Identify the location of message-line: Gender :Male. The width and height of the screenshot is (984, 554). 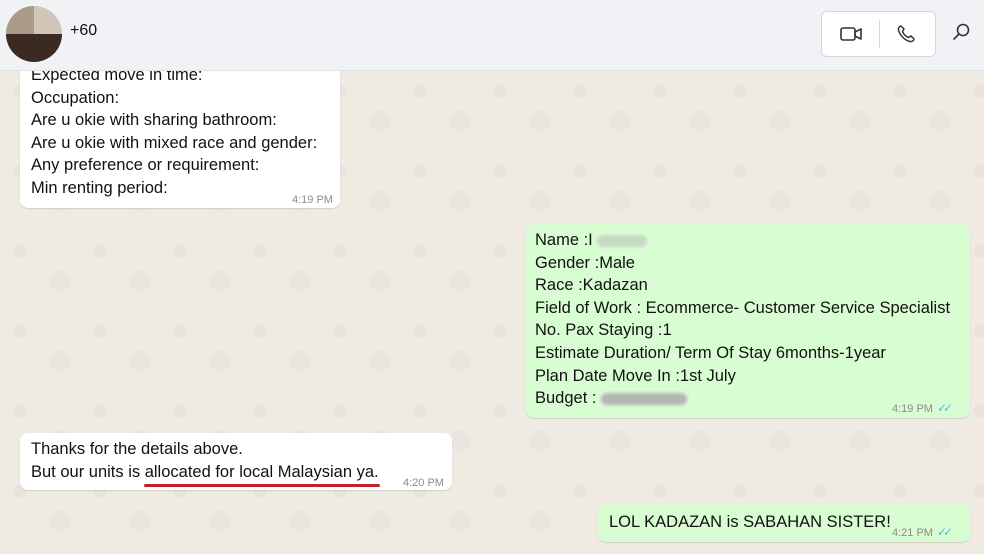
(585, 262).